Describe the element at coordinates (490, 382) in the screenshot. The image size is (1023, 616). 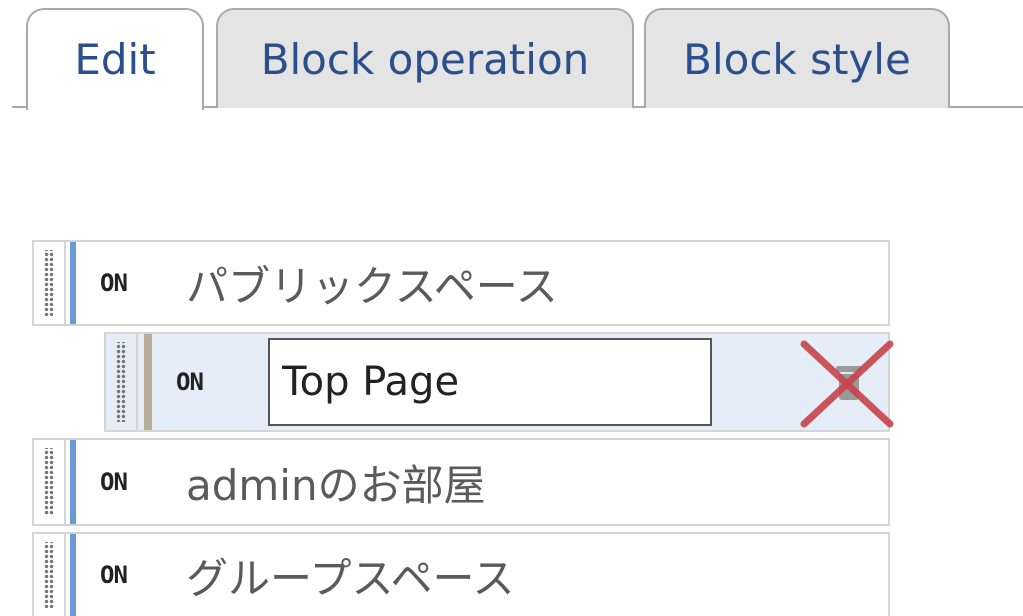
I see `block-name-input` at that location.